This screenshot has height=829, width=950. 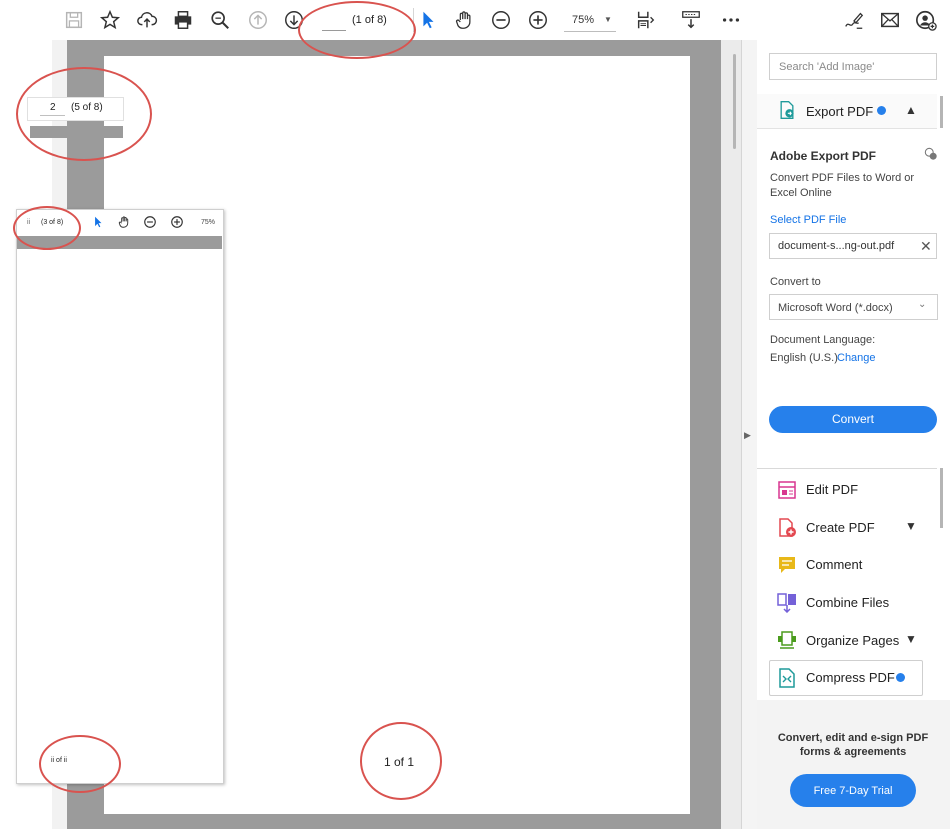 I want to click on inset-window-zoom: 75%, so click(x=208, y=222).